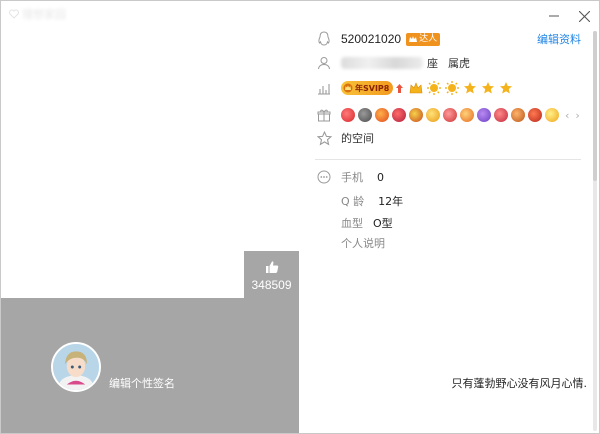  Describe the element at coordinates (459, 63) in the screenshot. I see `zodiac-text: 属虎` at that location.